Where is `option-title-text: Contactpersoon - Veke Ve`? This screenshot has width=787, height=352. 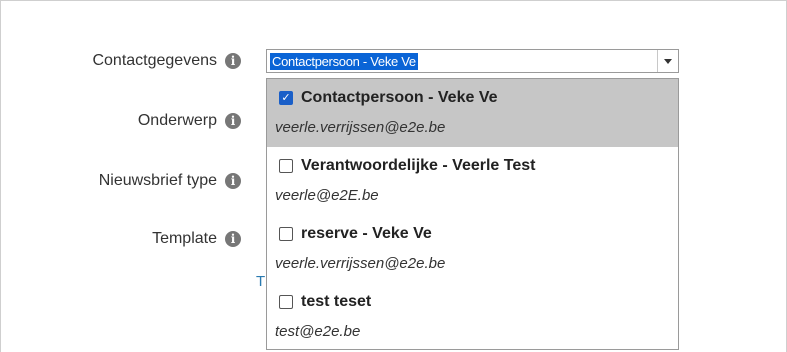 option-title-text: Contactpersoon - Veke Ve is located at coordinates (399, 97).